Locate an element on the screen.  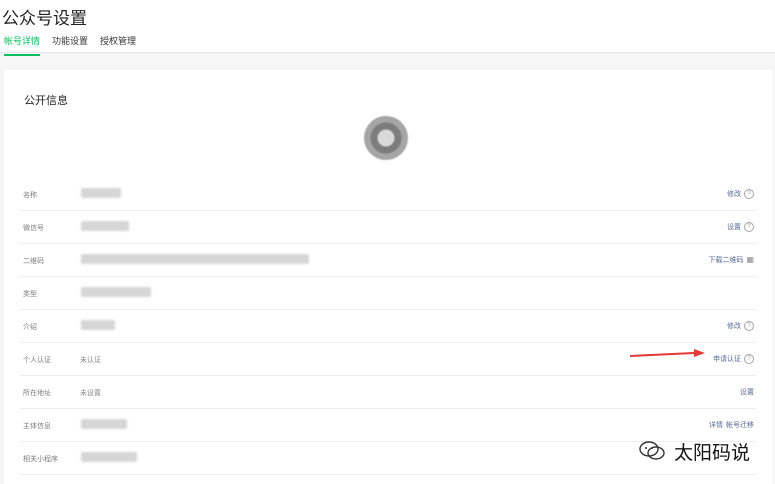
edit-name-link: 修改 is located at coordinates (734, 194).